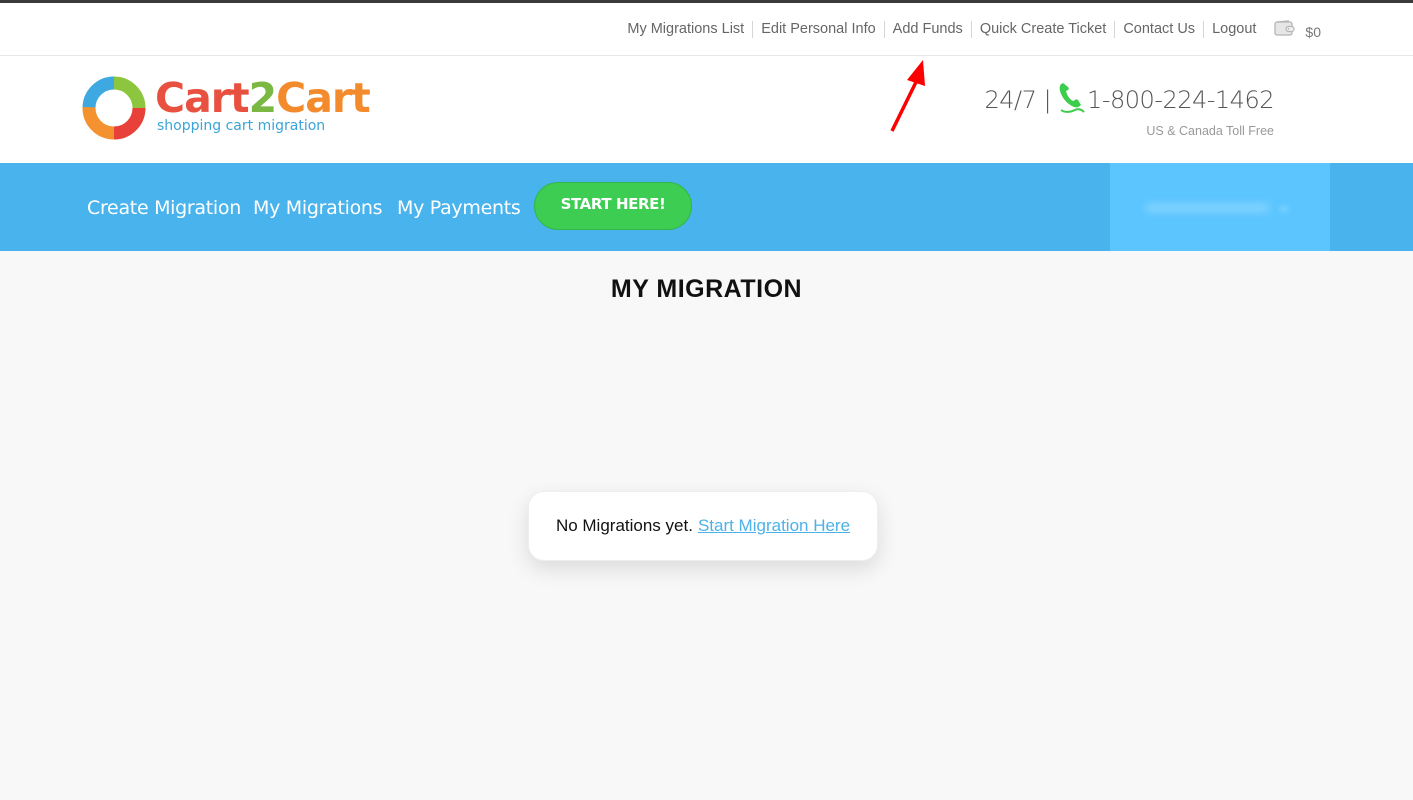 The height and width of the screenshot is (800, 1413). Describe the element at coordinates (907, 96) in the screenshot. I see `annotation-arrow-icon` at that location.